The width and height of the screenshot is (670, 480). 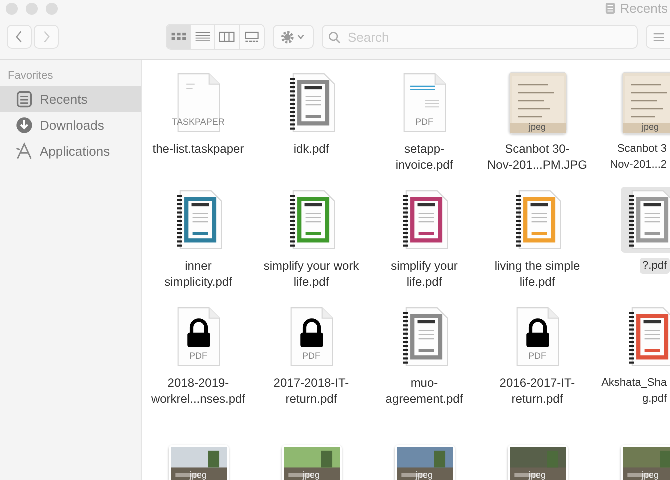 What do you see at coordinates (30, 77) in the screenshot?
I see `sidebar-heading: Favorites` at bounding box center [30, 77].